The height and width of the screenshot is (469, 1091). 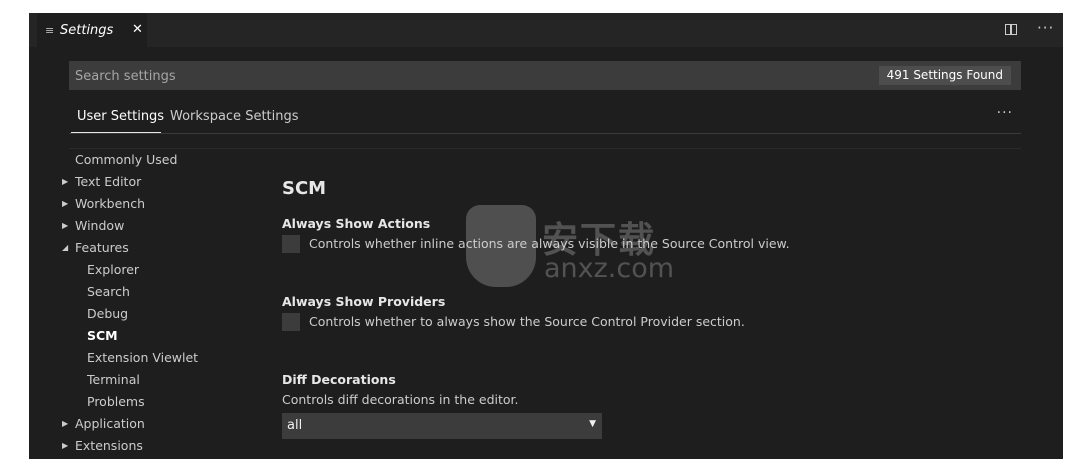 What do you see at coordinates (356, 223) in the screenshot?
I see `setting-name: Always Show Actions` at bounding box center [356, 223].